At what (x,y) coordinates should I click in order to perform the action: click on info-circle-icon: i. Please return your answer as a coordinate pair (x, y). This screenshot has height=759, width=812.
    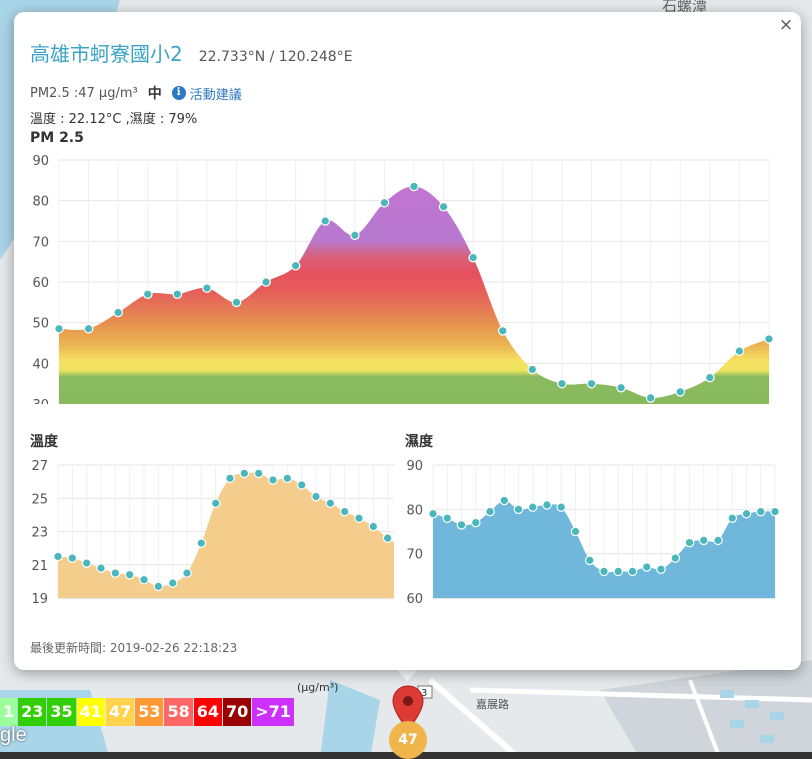
    Looking at the image, I should click on (178, 93).